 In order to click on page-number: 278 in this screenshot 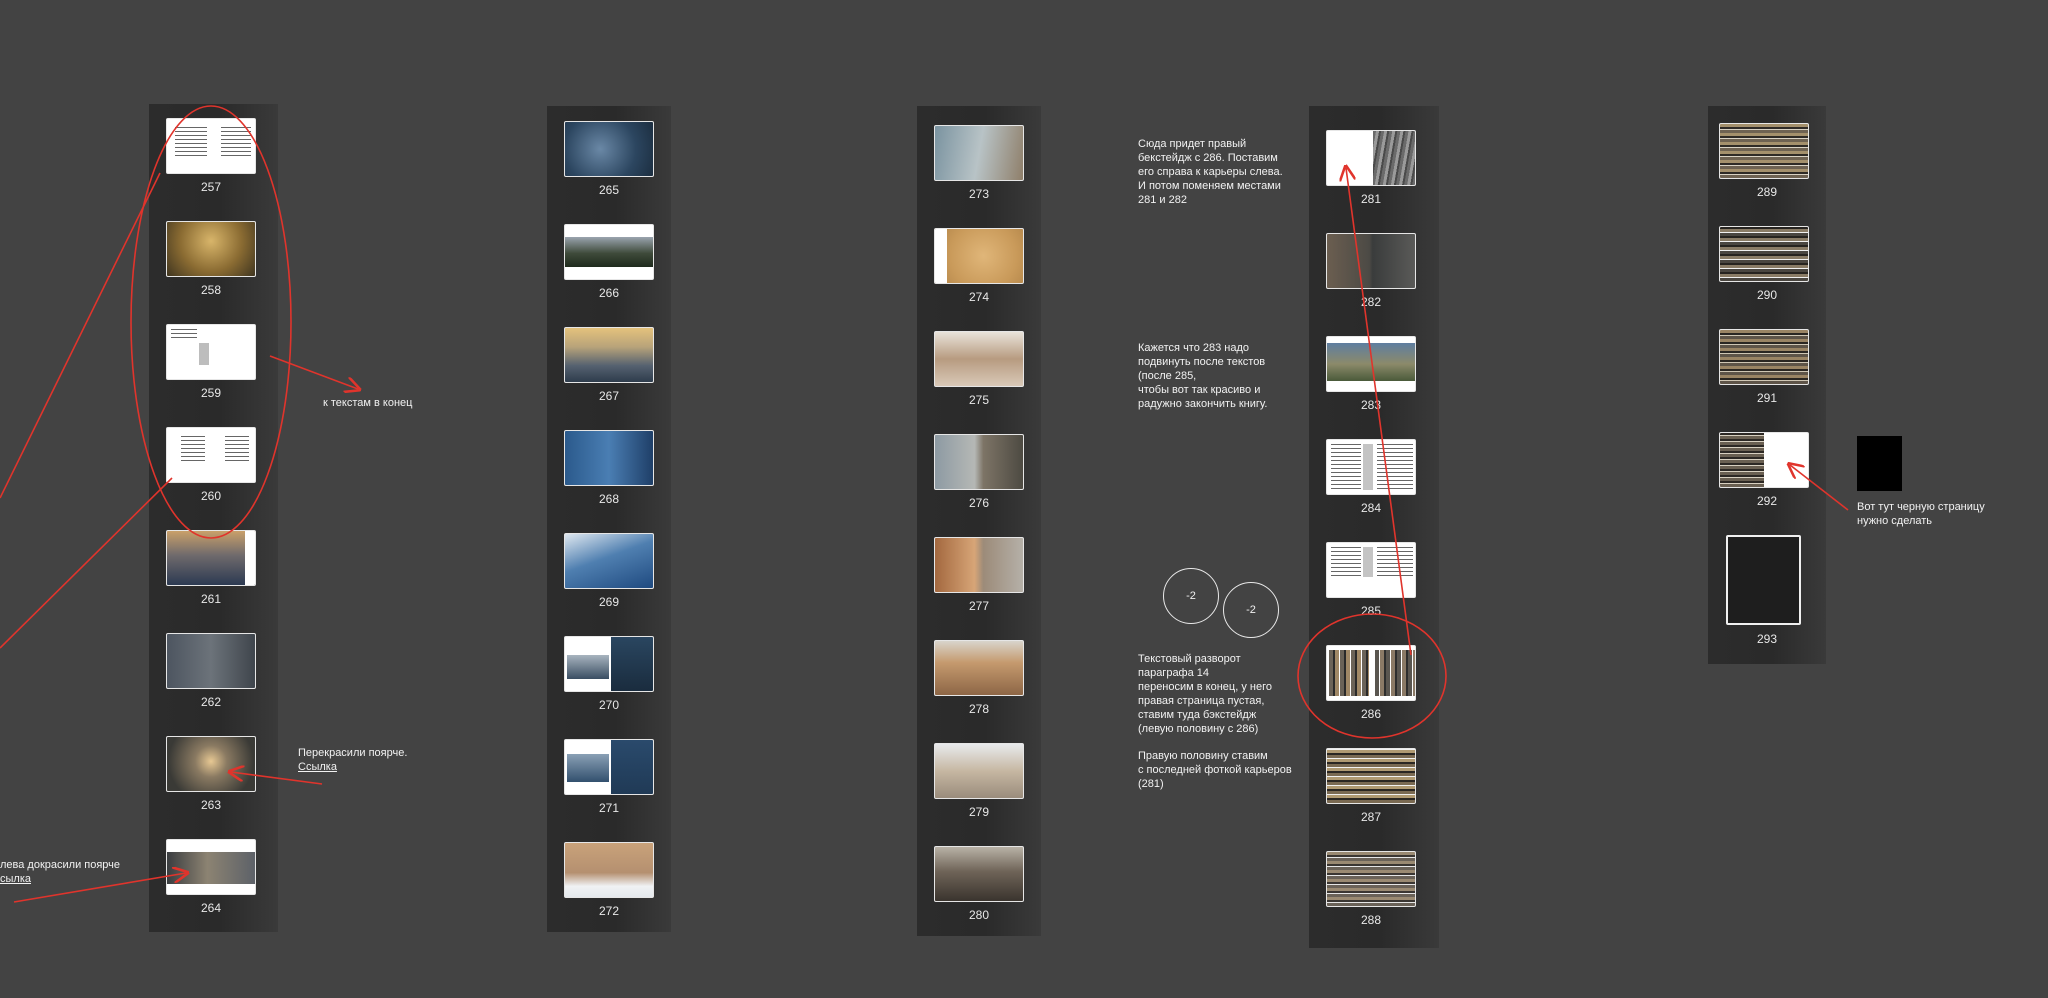, I will do `click(979, 709)`.